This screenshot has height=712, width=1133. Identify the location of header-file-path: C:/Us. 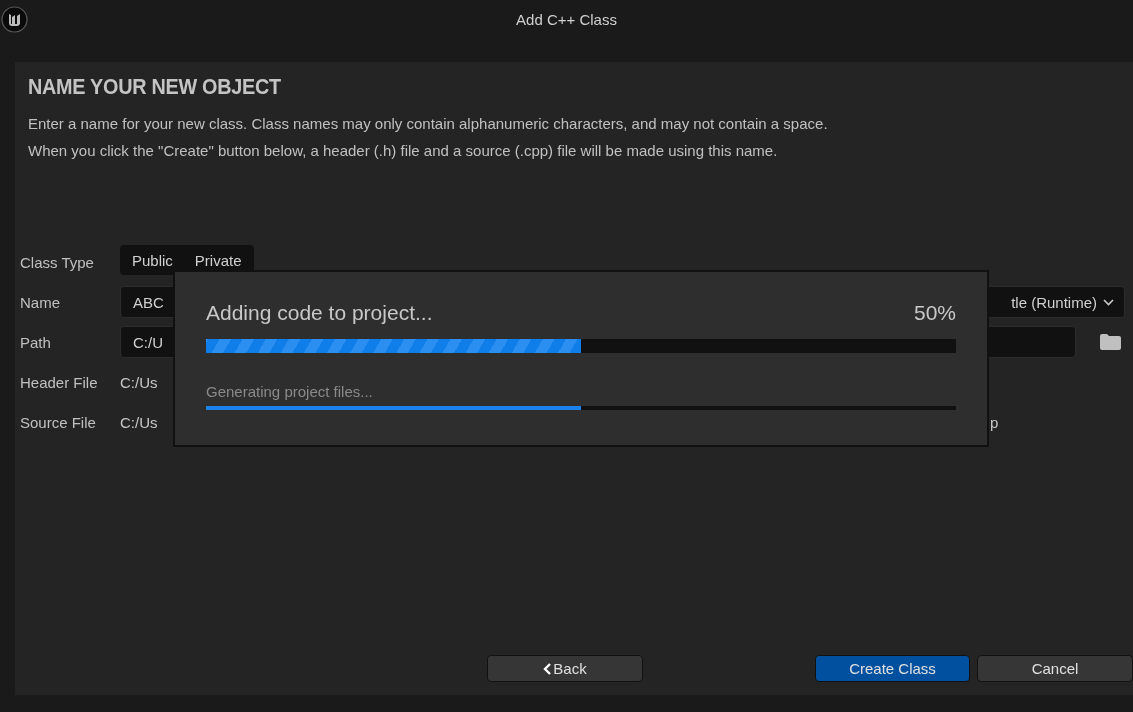
(139, 382).